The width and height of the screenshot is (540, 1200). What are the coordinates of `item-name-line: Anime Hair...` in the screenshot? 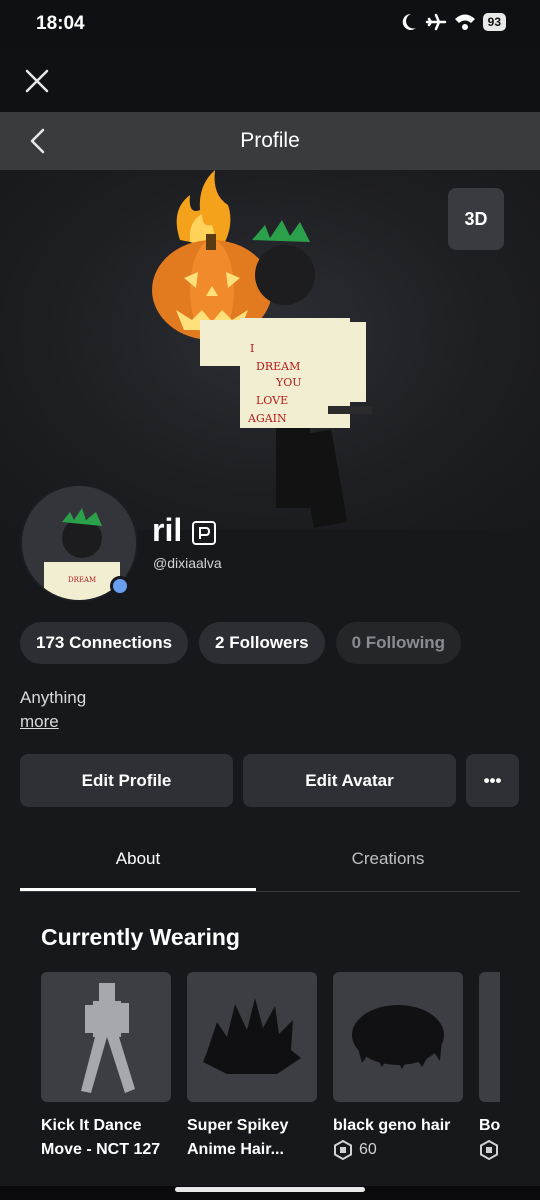 It's located at (235, 1149).